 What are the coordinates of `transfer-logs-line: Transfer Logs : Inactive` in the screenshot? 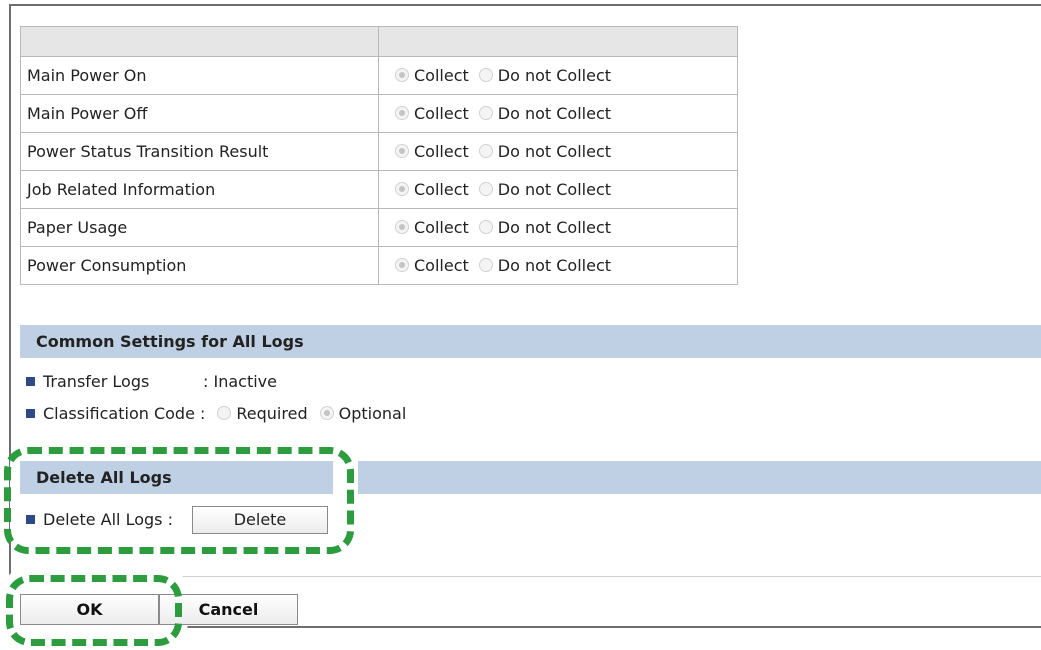 It's located at (151, 382).